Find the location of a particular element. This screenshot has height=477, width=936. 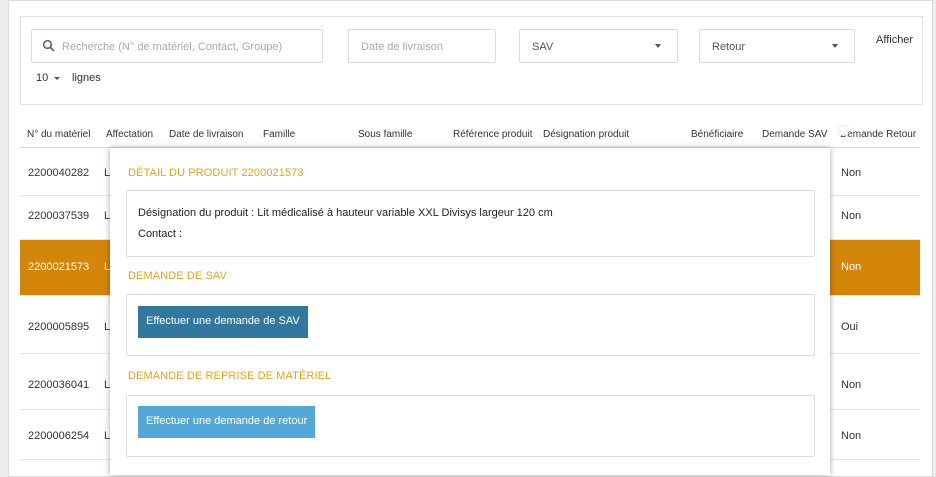

col-header: Bénéficiaire is located at coordinates (717, 134).